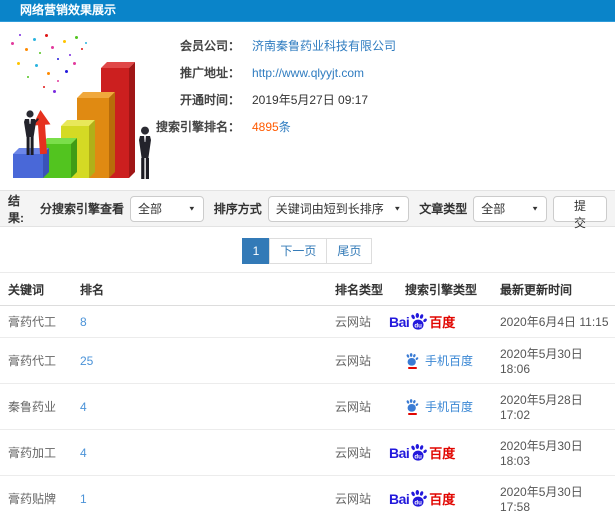  I want to click on table-row: 秦鲁药业 4 云网站 Bai du 百度, so click(307, 406).